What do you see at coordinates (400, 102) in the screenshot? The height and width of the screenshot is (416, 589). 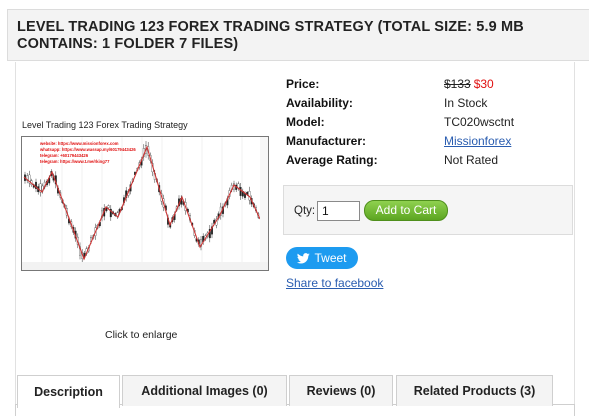 I see `availability-row: Availability: In Stock` at bounding box center [400, 102].